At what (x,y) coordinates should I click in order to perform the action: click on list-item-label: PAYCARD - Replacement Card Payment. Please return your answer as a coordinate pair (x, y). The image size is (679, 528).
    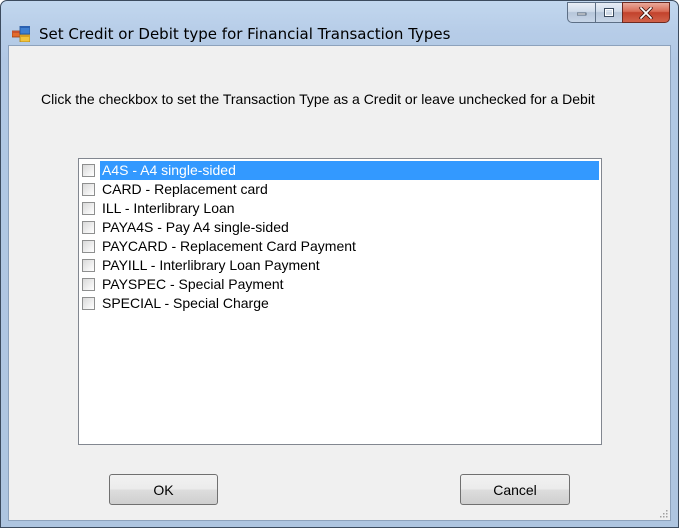
    Looking at the image, I should click on (229, 246).